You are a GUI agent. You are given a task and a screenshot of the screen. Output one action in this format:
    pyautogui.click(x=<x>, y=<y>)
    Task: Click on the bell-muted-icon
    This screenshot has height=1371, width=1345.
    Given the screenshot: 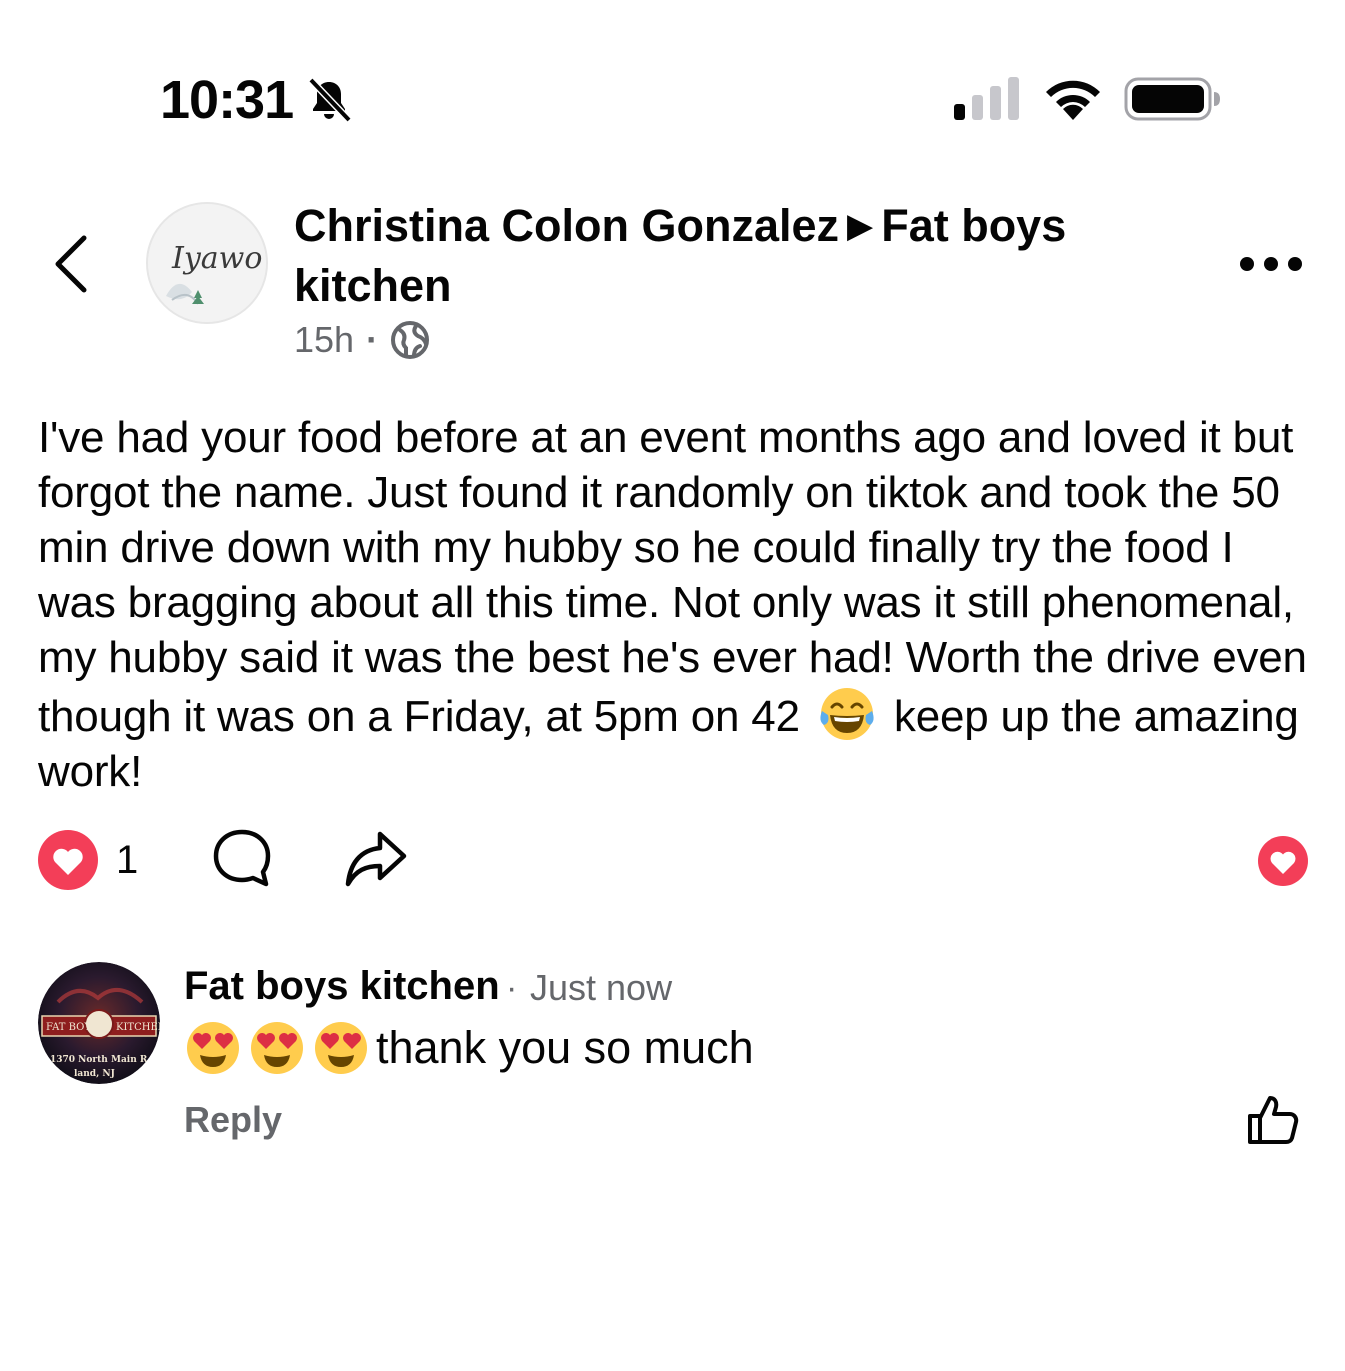 What is the action you would take?
    pyautogui.click(x=330, y=100)
    